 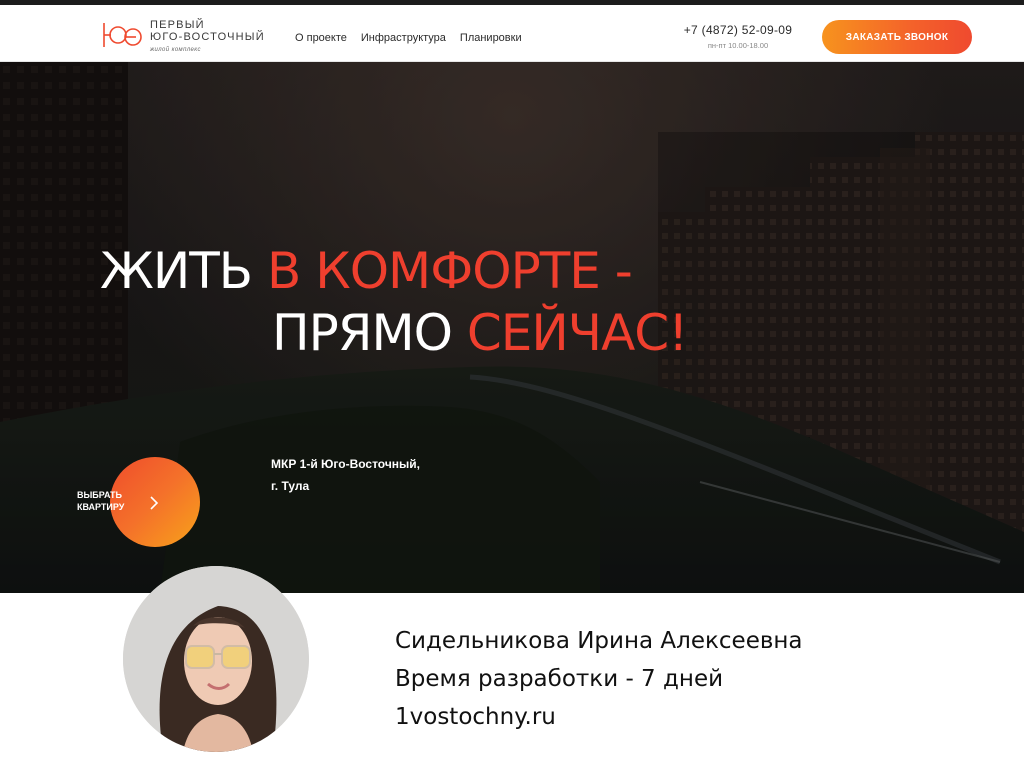 I want to click on nav-item-about: О проекте, so click(x=321, y=38).